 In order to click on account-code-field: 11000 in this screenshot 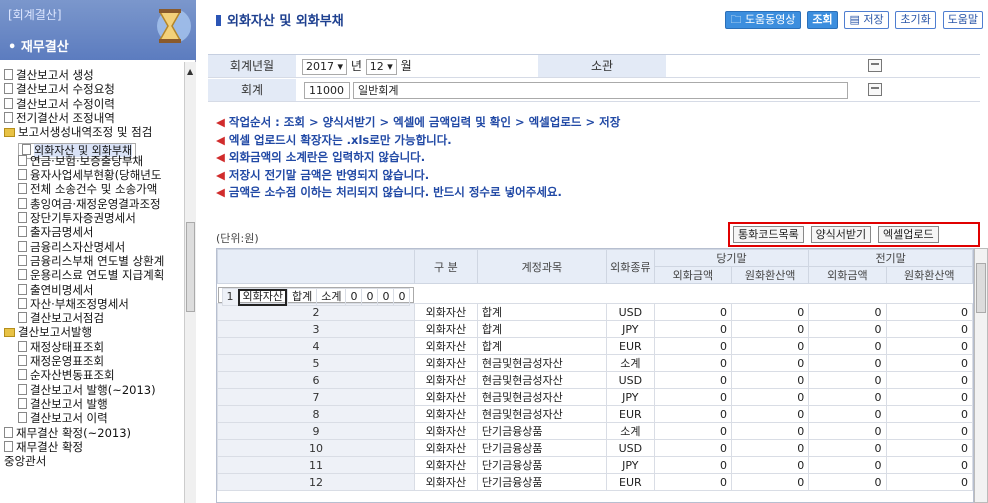, I will do `click(327, 90)`.